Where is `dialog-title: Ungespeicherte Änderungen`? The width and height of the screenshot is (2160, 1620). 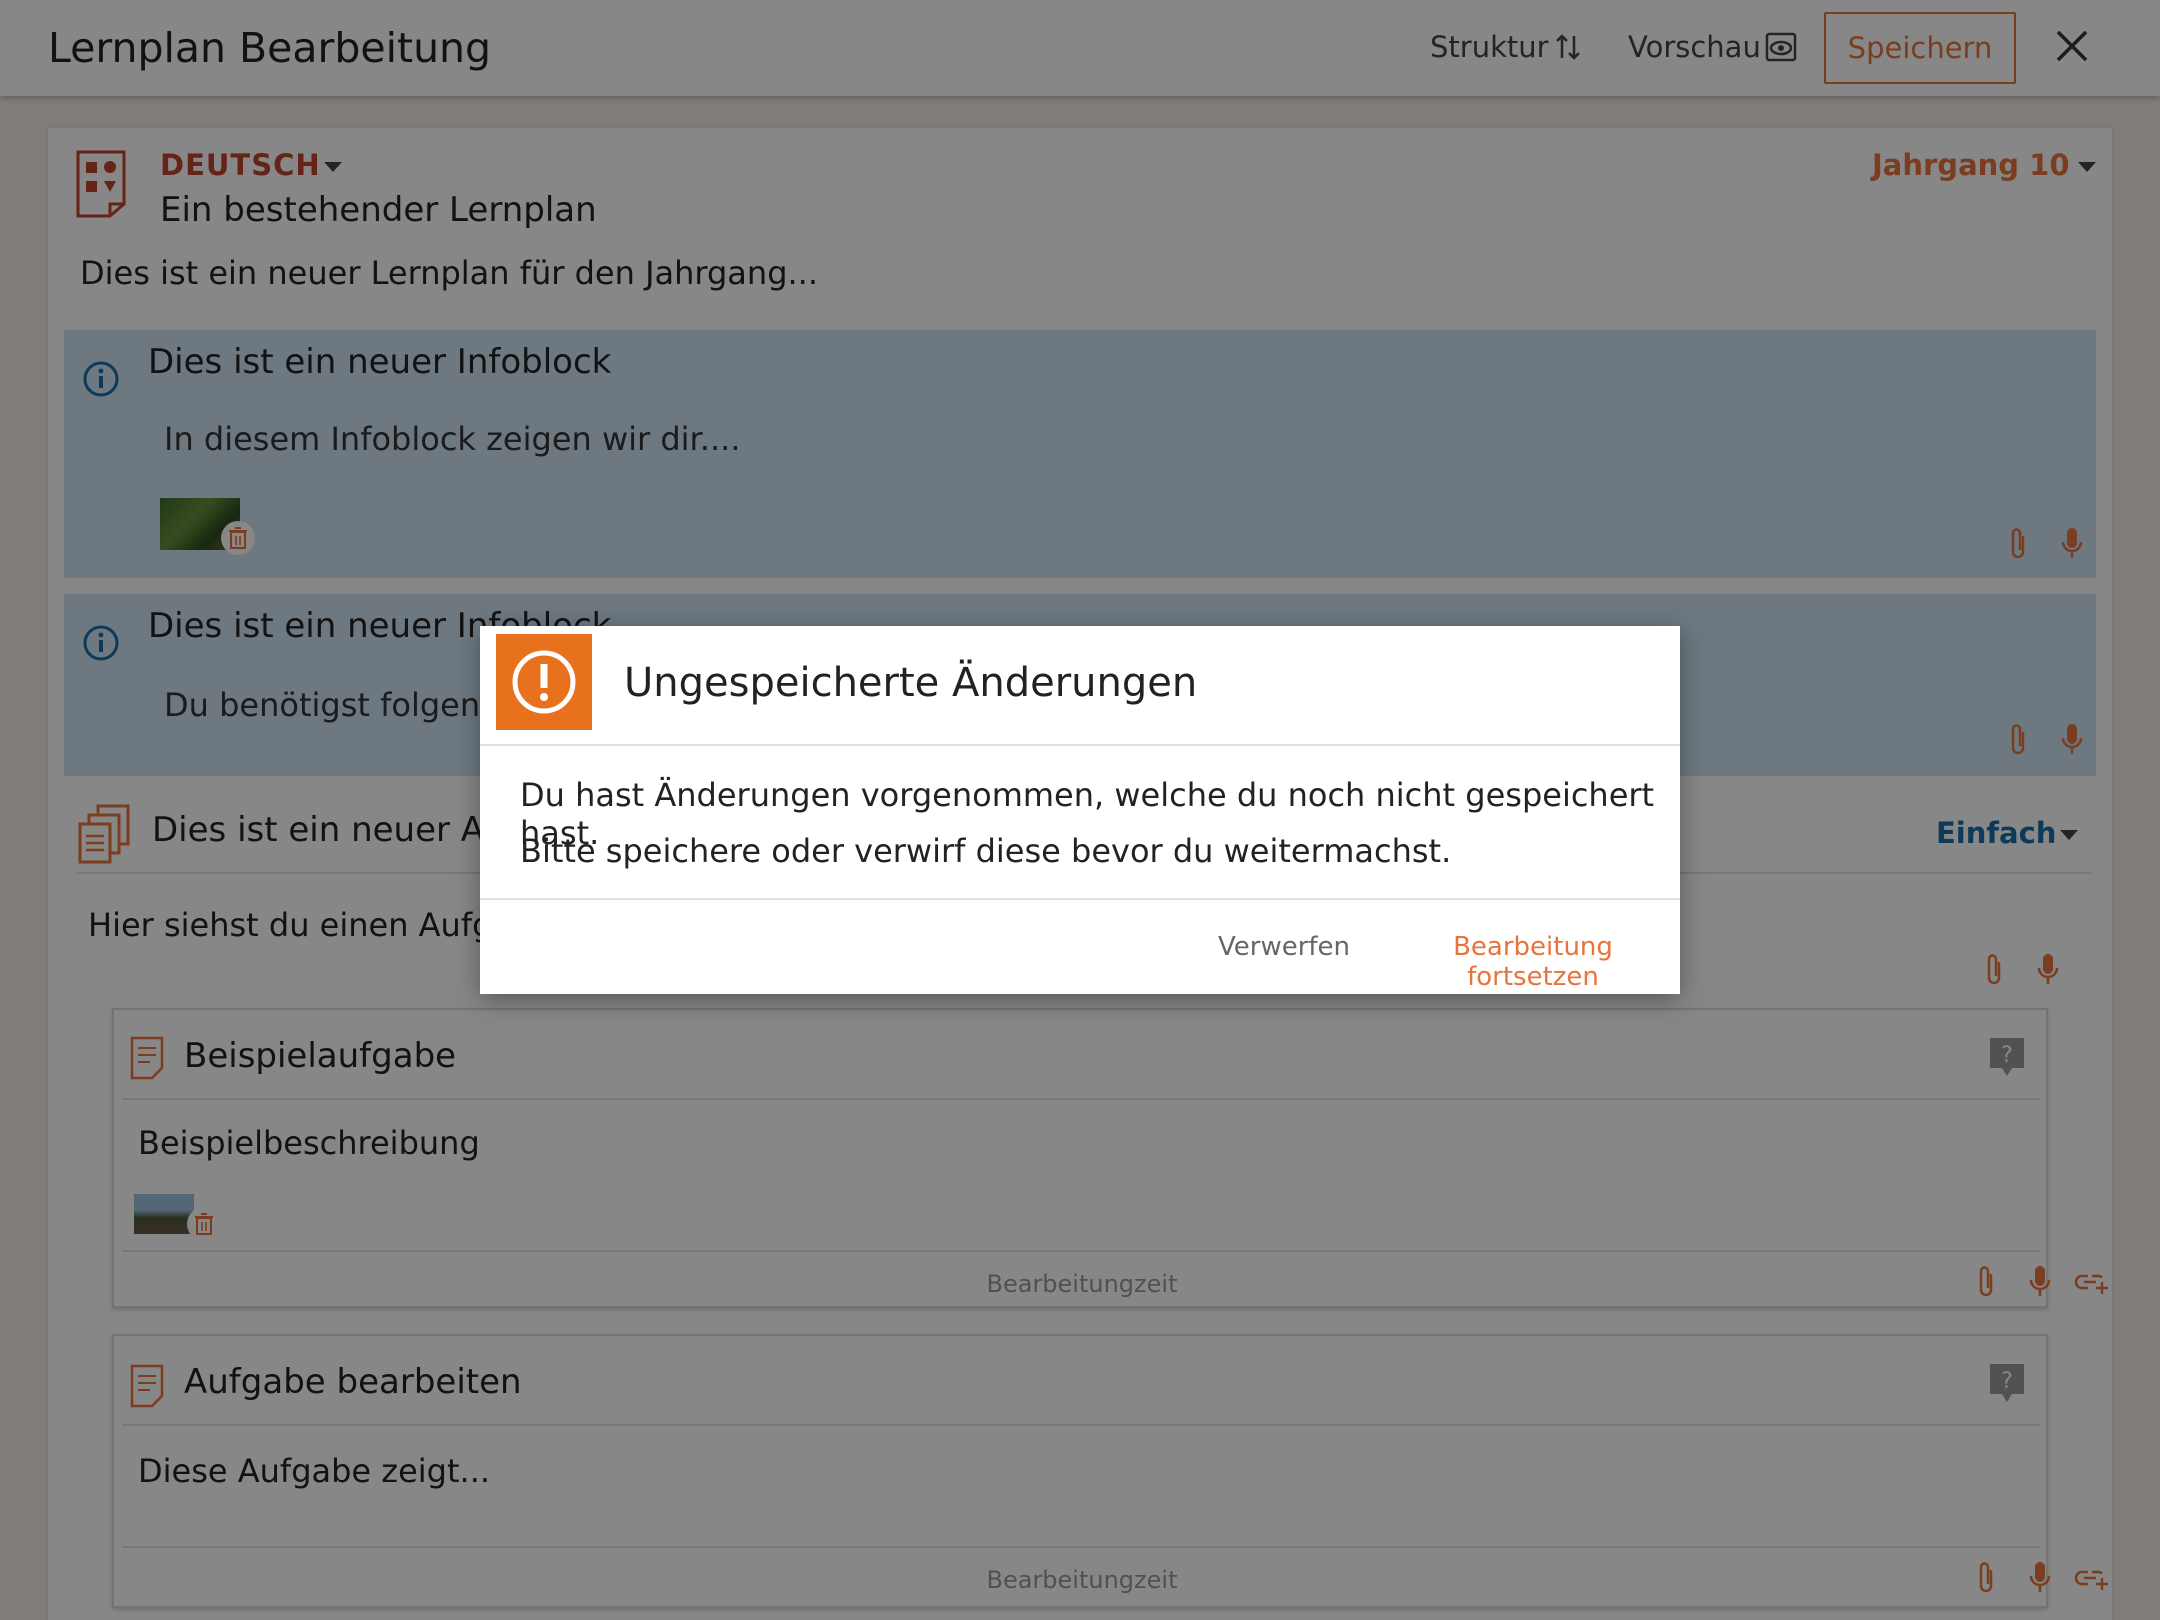
dialog-title: Ungespeicherte Änderungen is located at coordinates (911, 683).